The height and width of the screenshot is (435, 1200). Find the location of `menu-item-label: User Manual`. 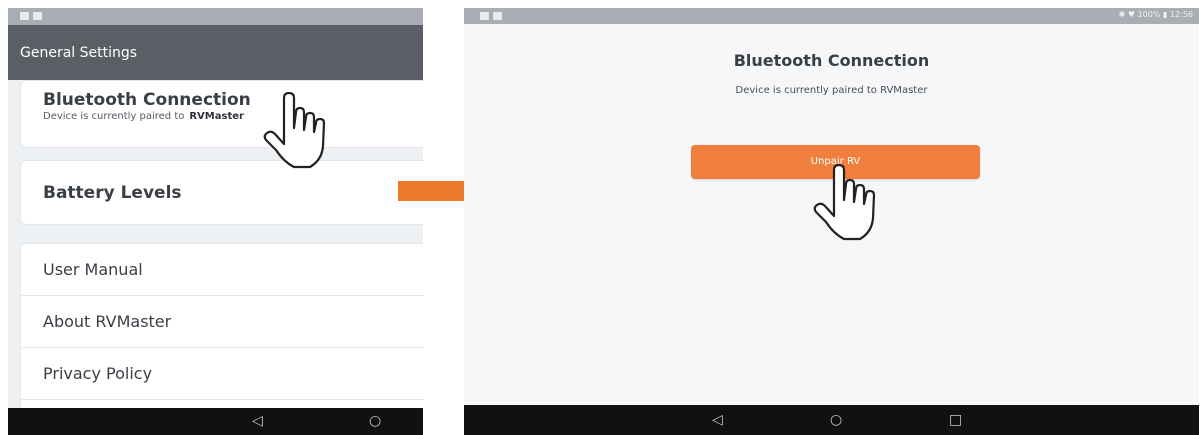

menu-item-label: User Manual is located at coordinates (93, 269).